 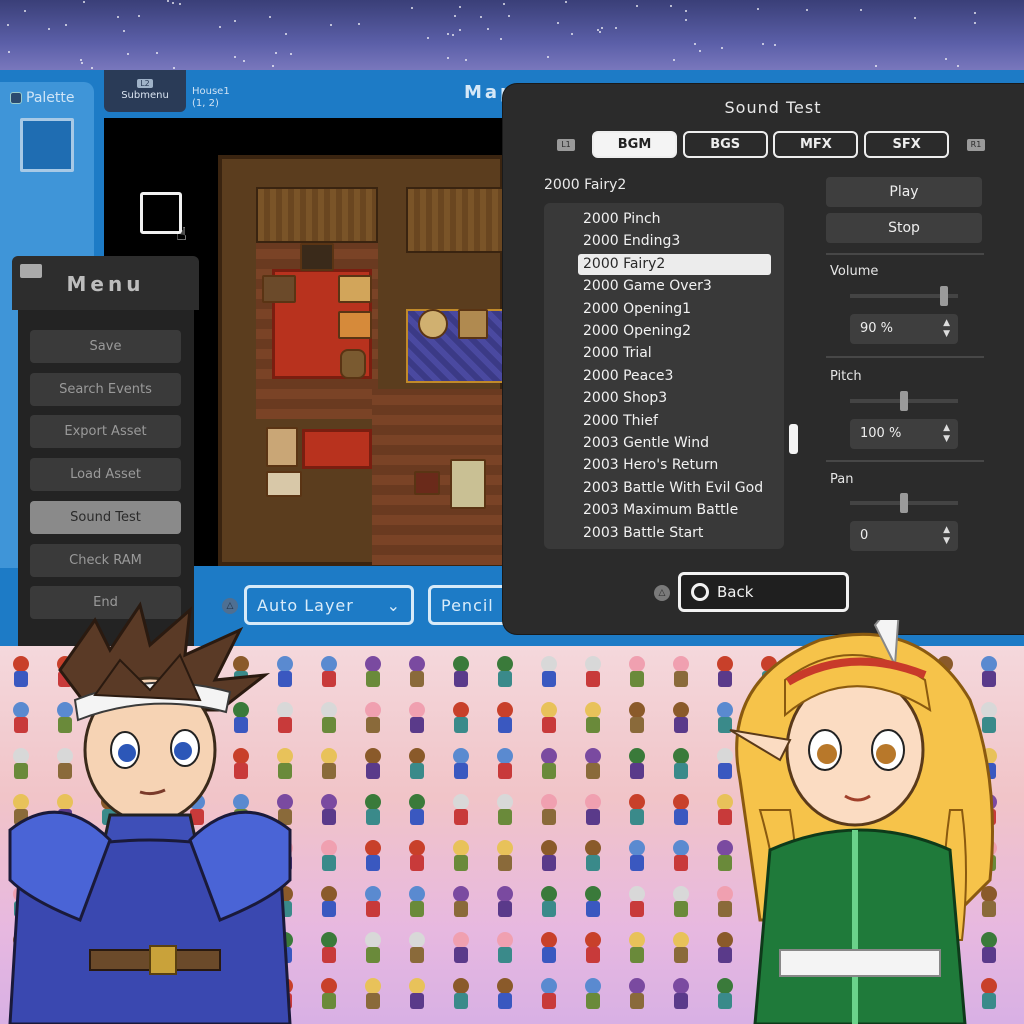 I want to click on track-list-item: 2000 Trial, so click(x=674, y=353).